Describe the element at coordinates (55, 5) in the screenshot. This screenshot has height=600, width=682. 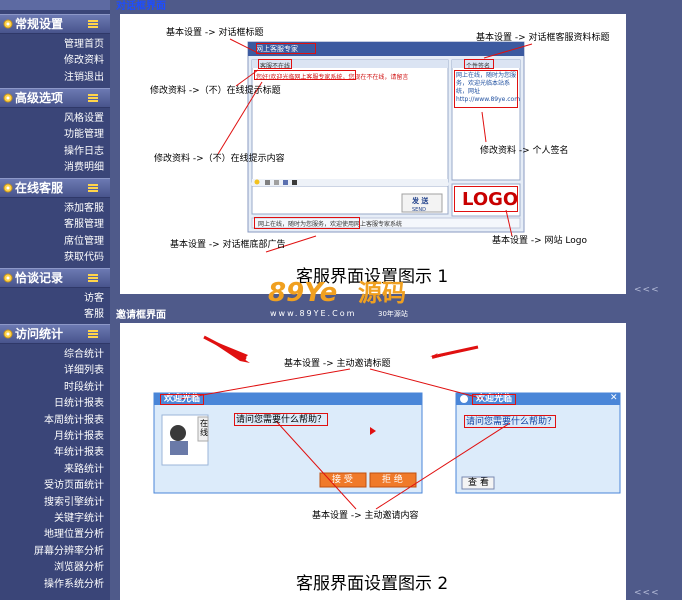
I see `sidebar-logo-strip` at that location.